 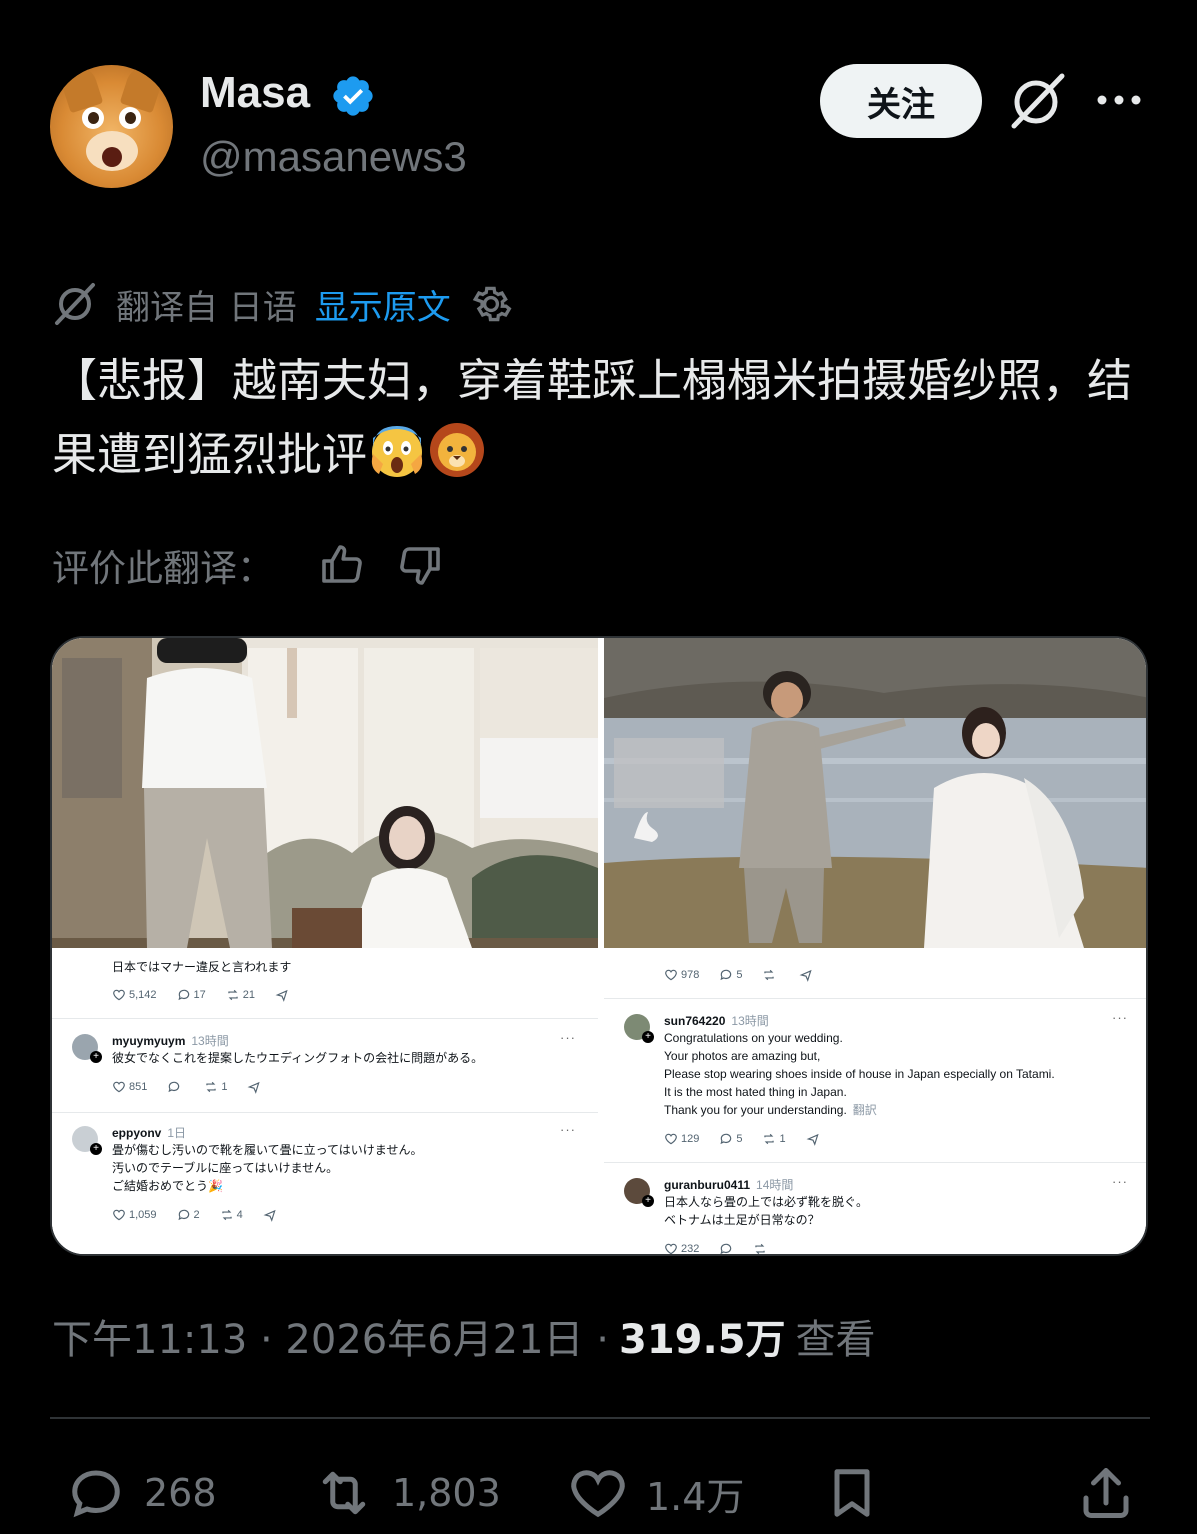 What do you see at coordinates (1119, 100) in the screenshot?
I see `more-icon` at bounding box center [1119, 100].